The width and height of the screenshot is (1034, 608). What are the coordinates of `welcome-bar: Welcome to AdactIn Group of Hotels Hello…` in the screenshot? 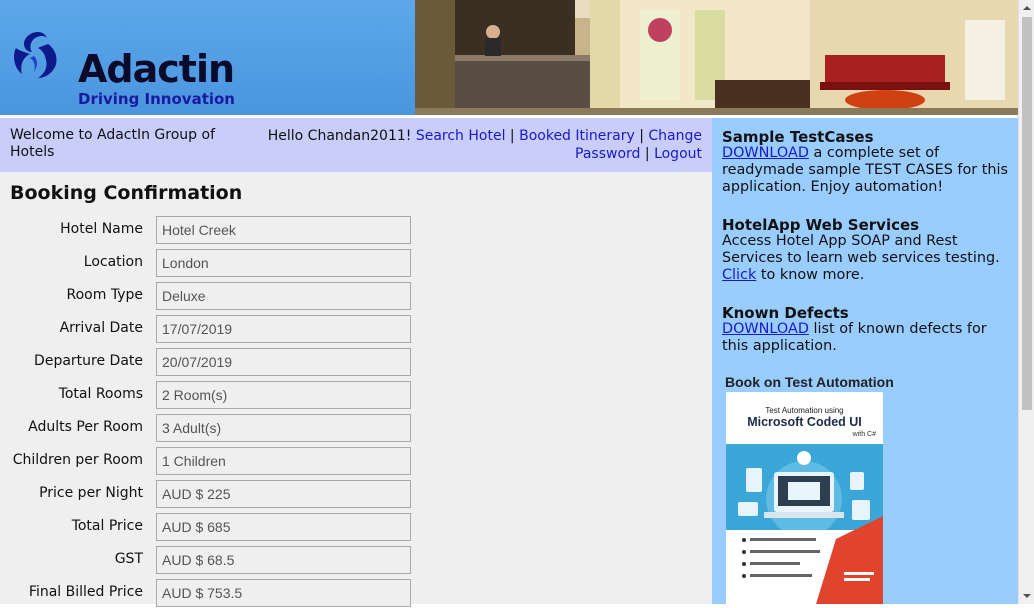 It's located at (356, 145).